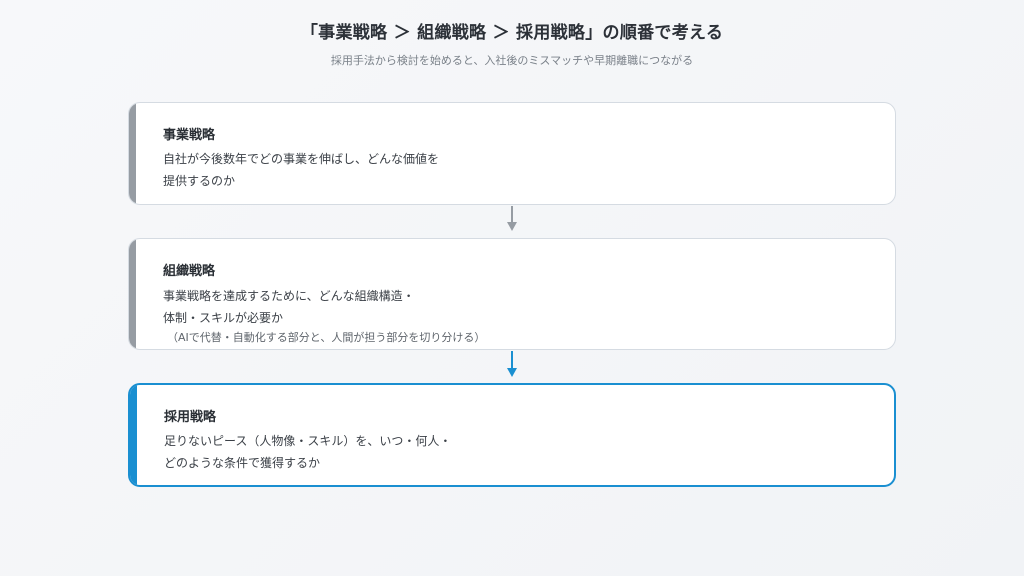  What do you see at coordinates (326, 337) in the screenshot?
I see `step-note: （AIで代替・自動化する部分と、人間が担う部分を切り分ける）` at bounding box center [326, 337].